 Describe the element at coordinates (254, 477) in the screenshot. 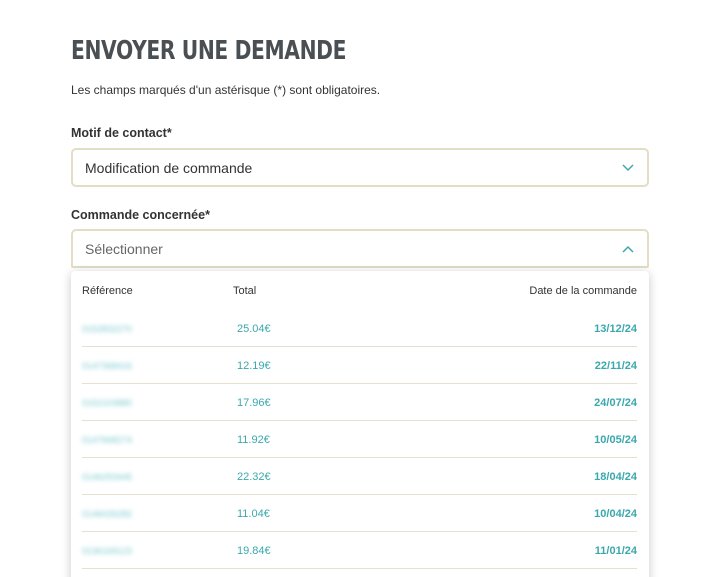

I see `order-total: 22.32€` at that location.